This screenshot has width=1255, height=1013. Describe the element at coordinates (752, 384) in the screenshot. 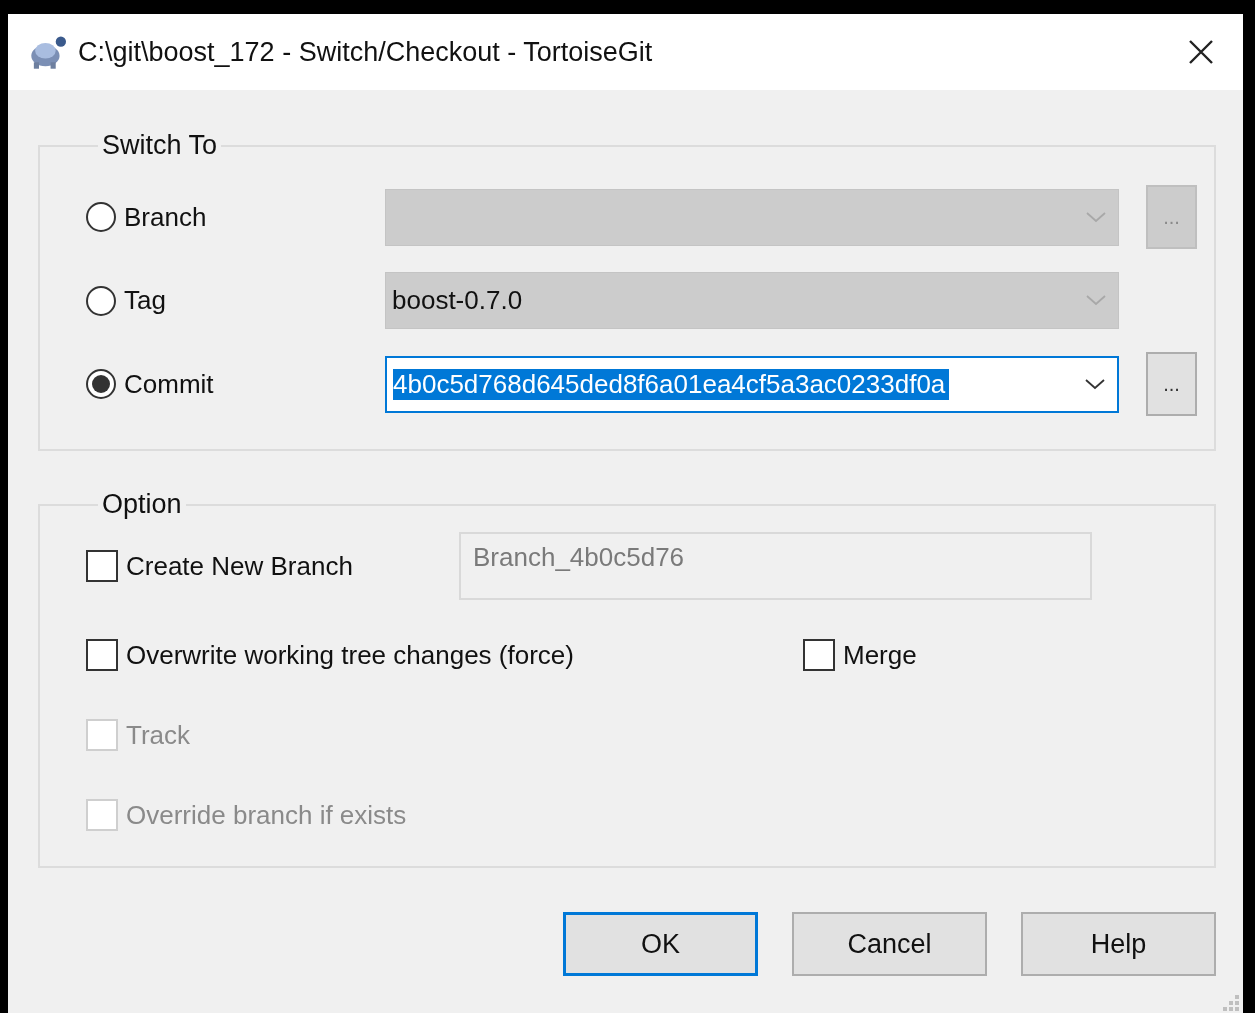

I see `dropdown: 4b0c5d768d645ded8f6a01ea4cf5a3ac0233df0a` at that location.